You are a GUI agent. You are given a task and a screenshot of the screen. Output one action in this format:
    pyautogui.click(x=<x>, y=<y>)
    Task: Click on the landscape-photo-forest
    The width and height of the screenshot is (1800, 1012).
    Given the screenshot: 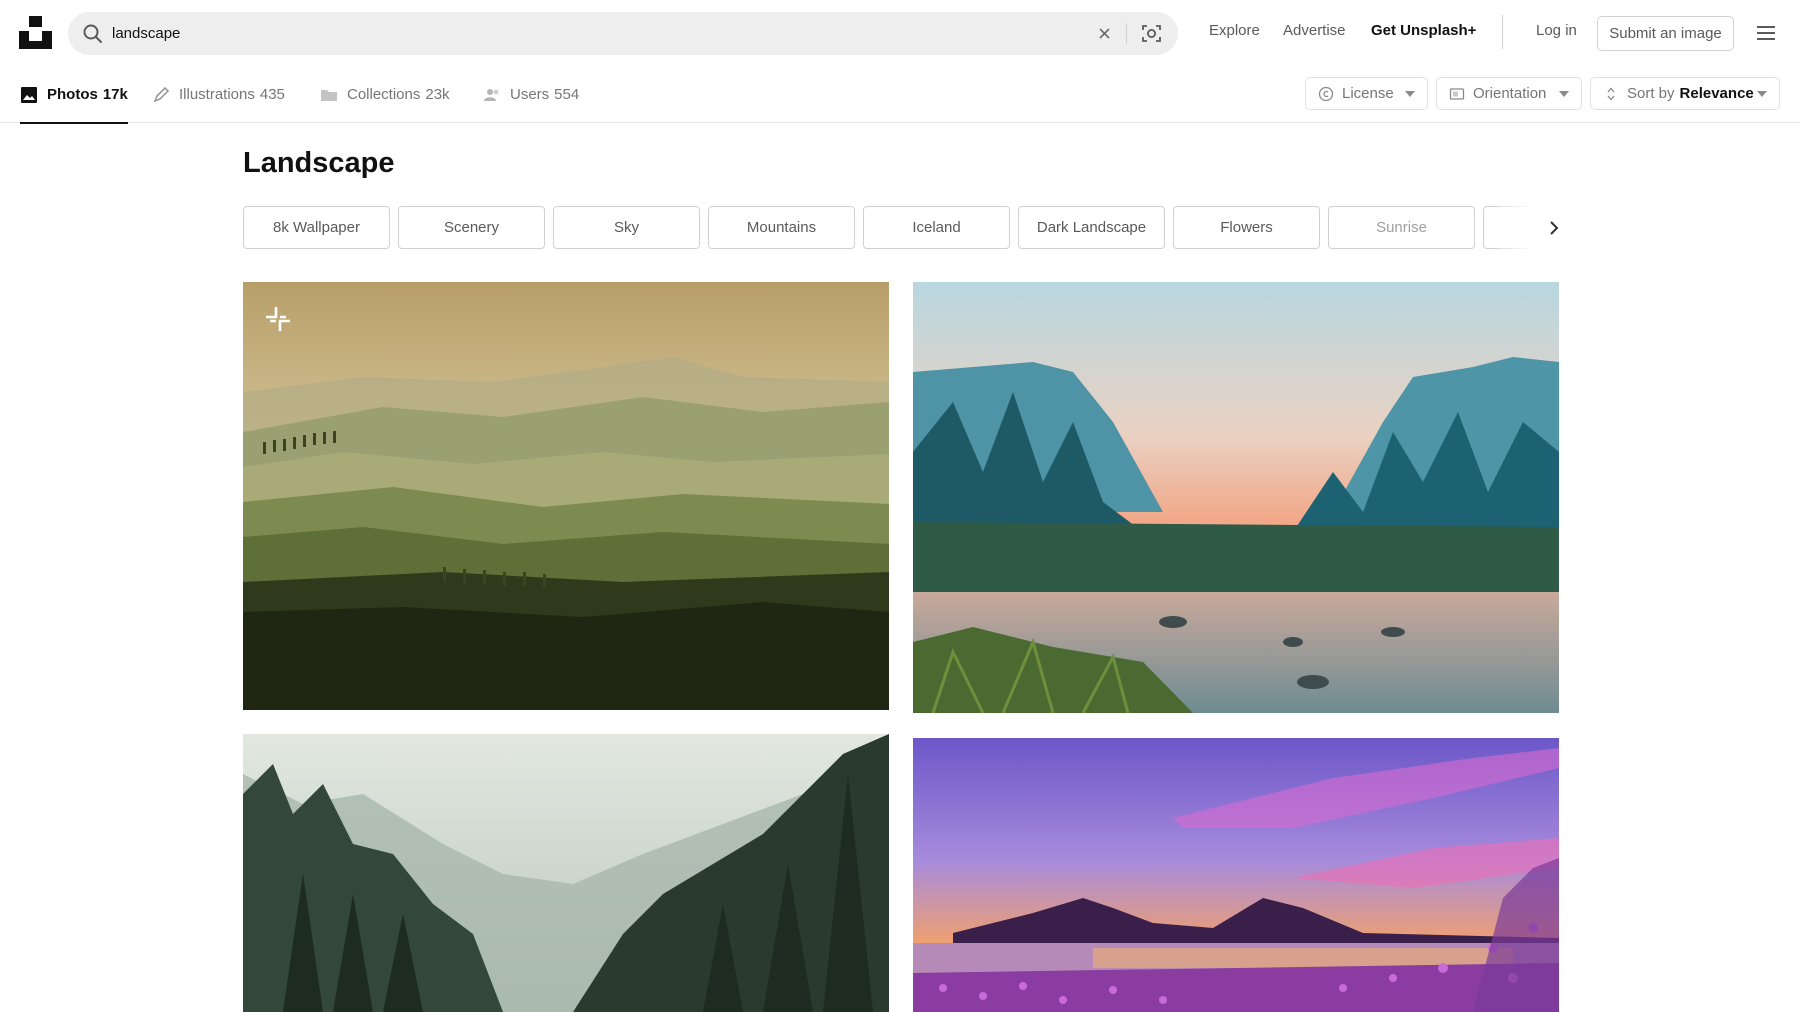 What is the action you would take?
    pyautogui.click(x=566, y=873)
    